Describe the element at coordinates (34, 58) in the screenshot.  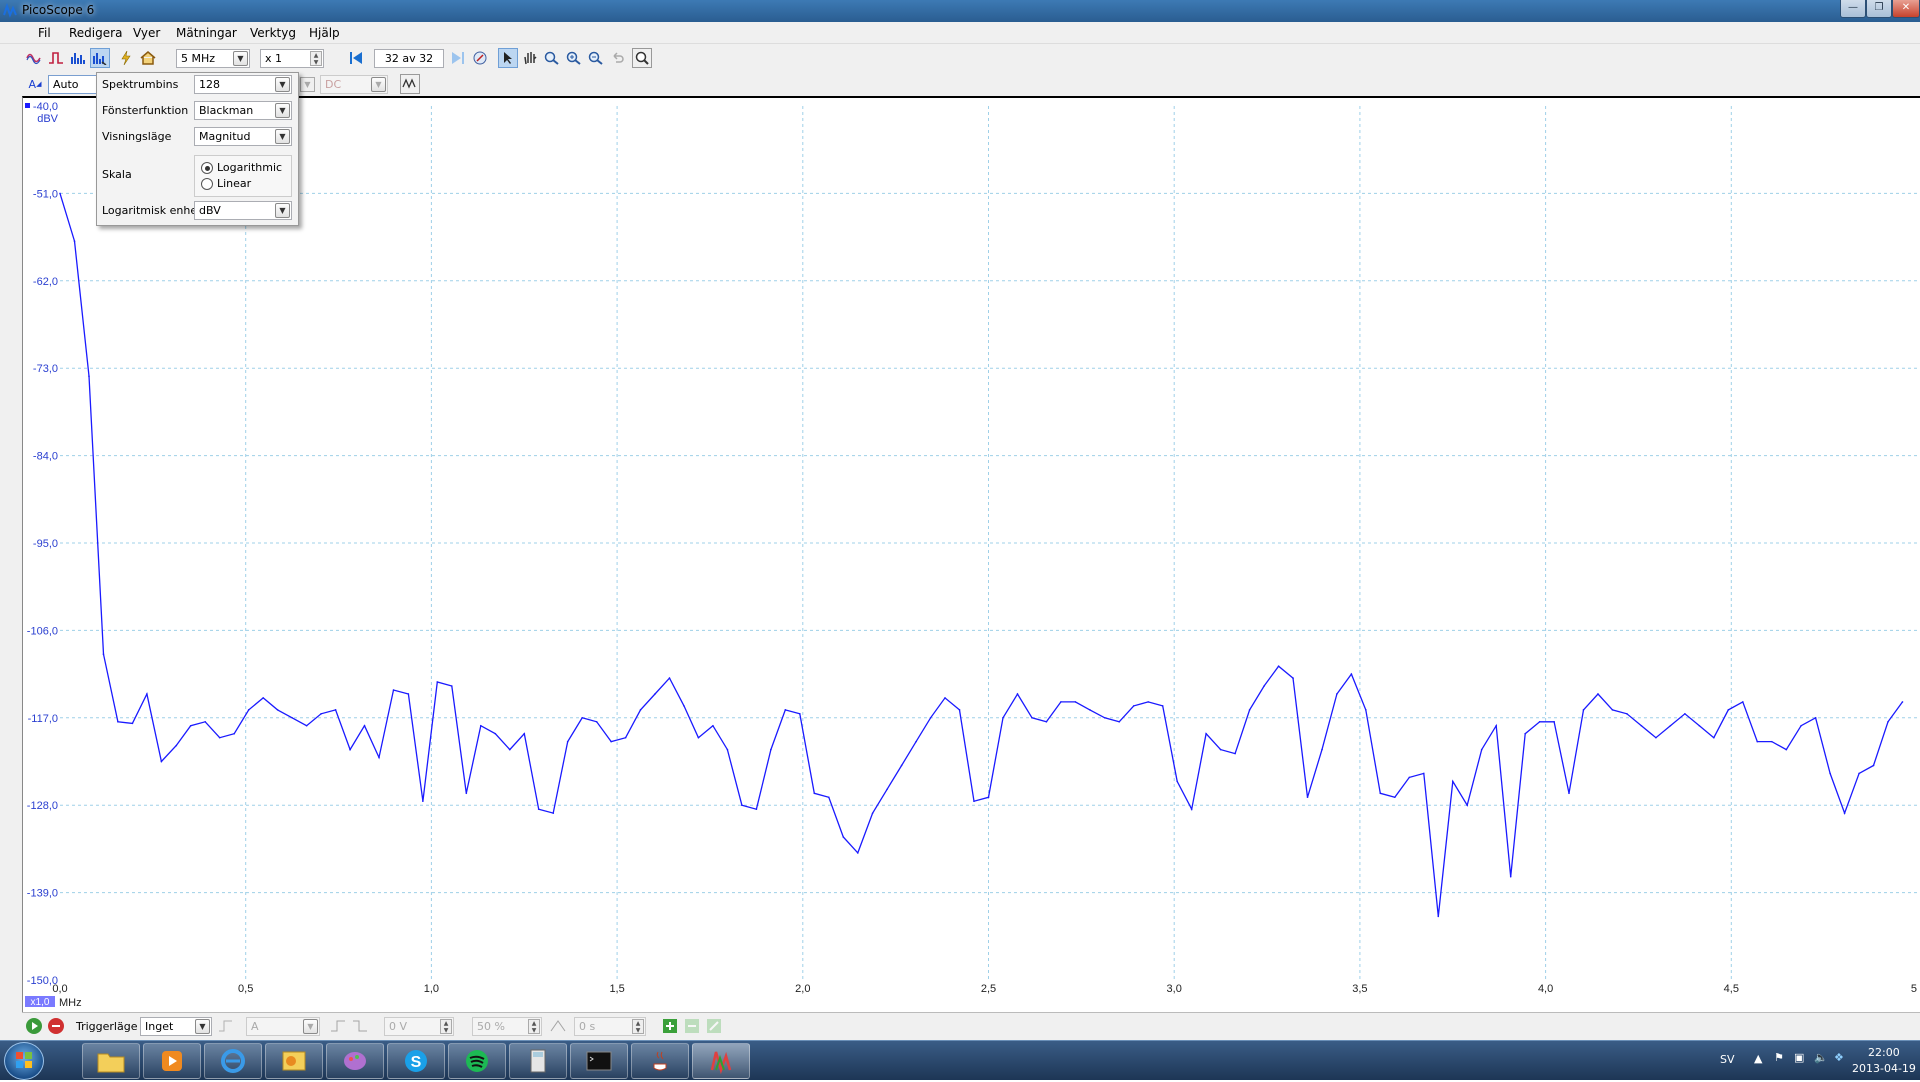
I see `scope-mode-button` at that location.